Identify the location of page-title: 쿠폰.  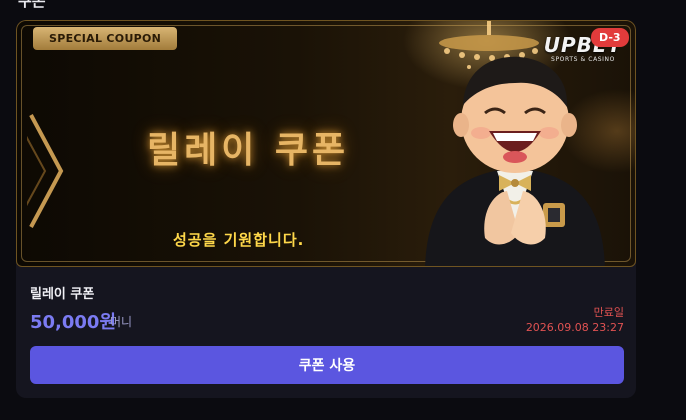
(32, 5).